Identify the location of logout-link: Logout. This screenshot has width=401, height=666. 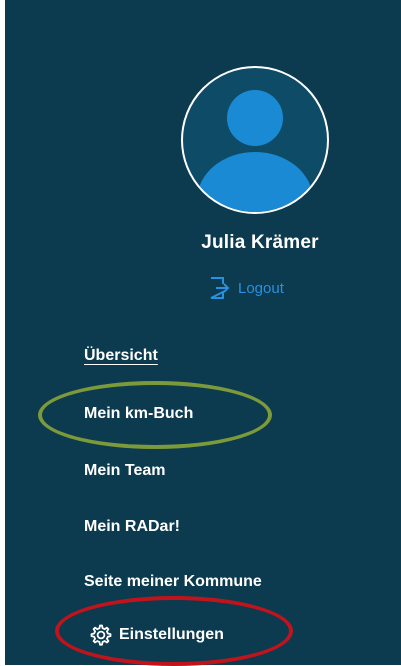
(246, 288).